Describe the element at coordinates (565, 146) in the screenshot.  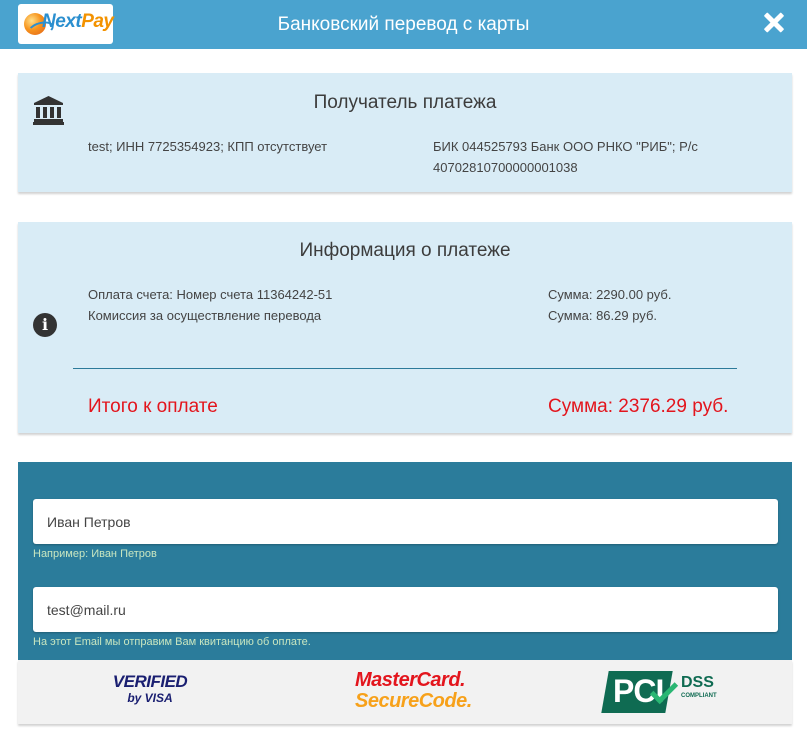
I see `recipient-bank-line1: БИК 044525793 Банк ООО РНКО "РИБ"; Р/с` at that location.